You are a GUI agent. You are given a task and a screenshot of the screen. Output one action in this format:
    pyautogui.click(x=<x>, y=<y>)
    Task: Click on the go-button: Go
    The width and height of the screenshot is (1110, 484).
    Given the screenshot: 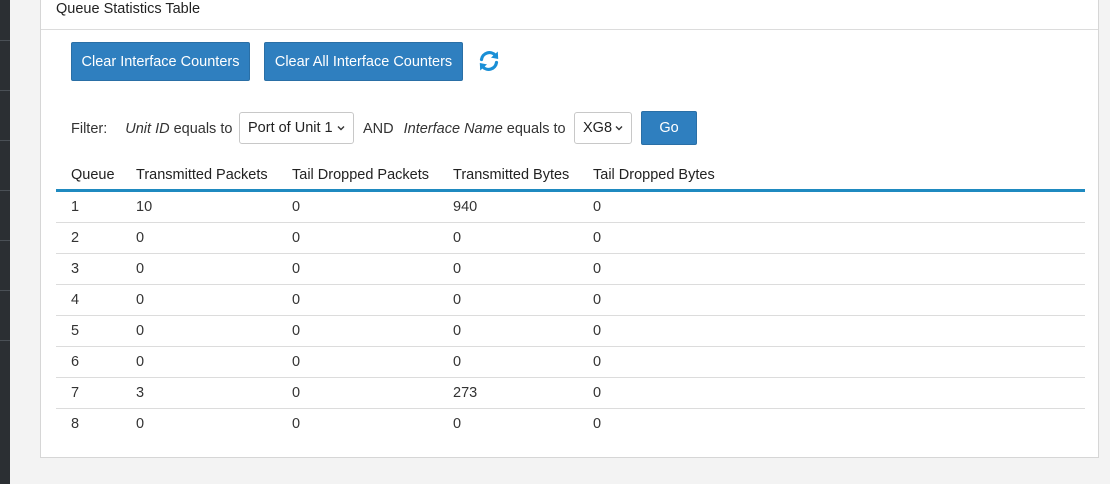 What is the action you would take?
    pyautogui.click(x=669, y=128)
    